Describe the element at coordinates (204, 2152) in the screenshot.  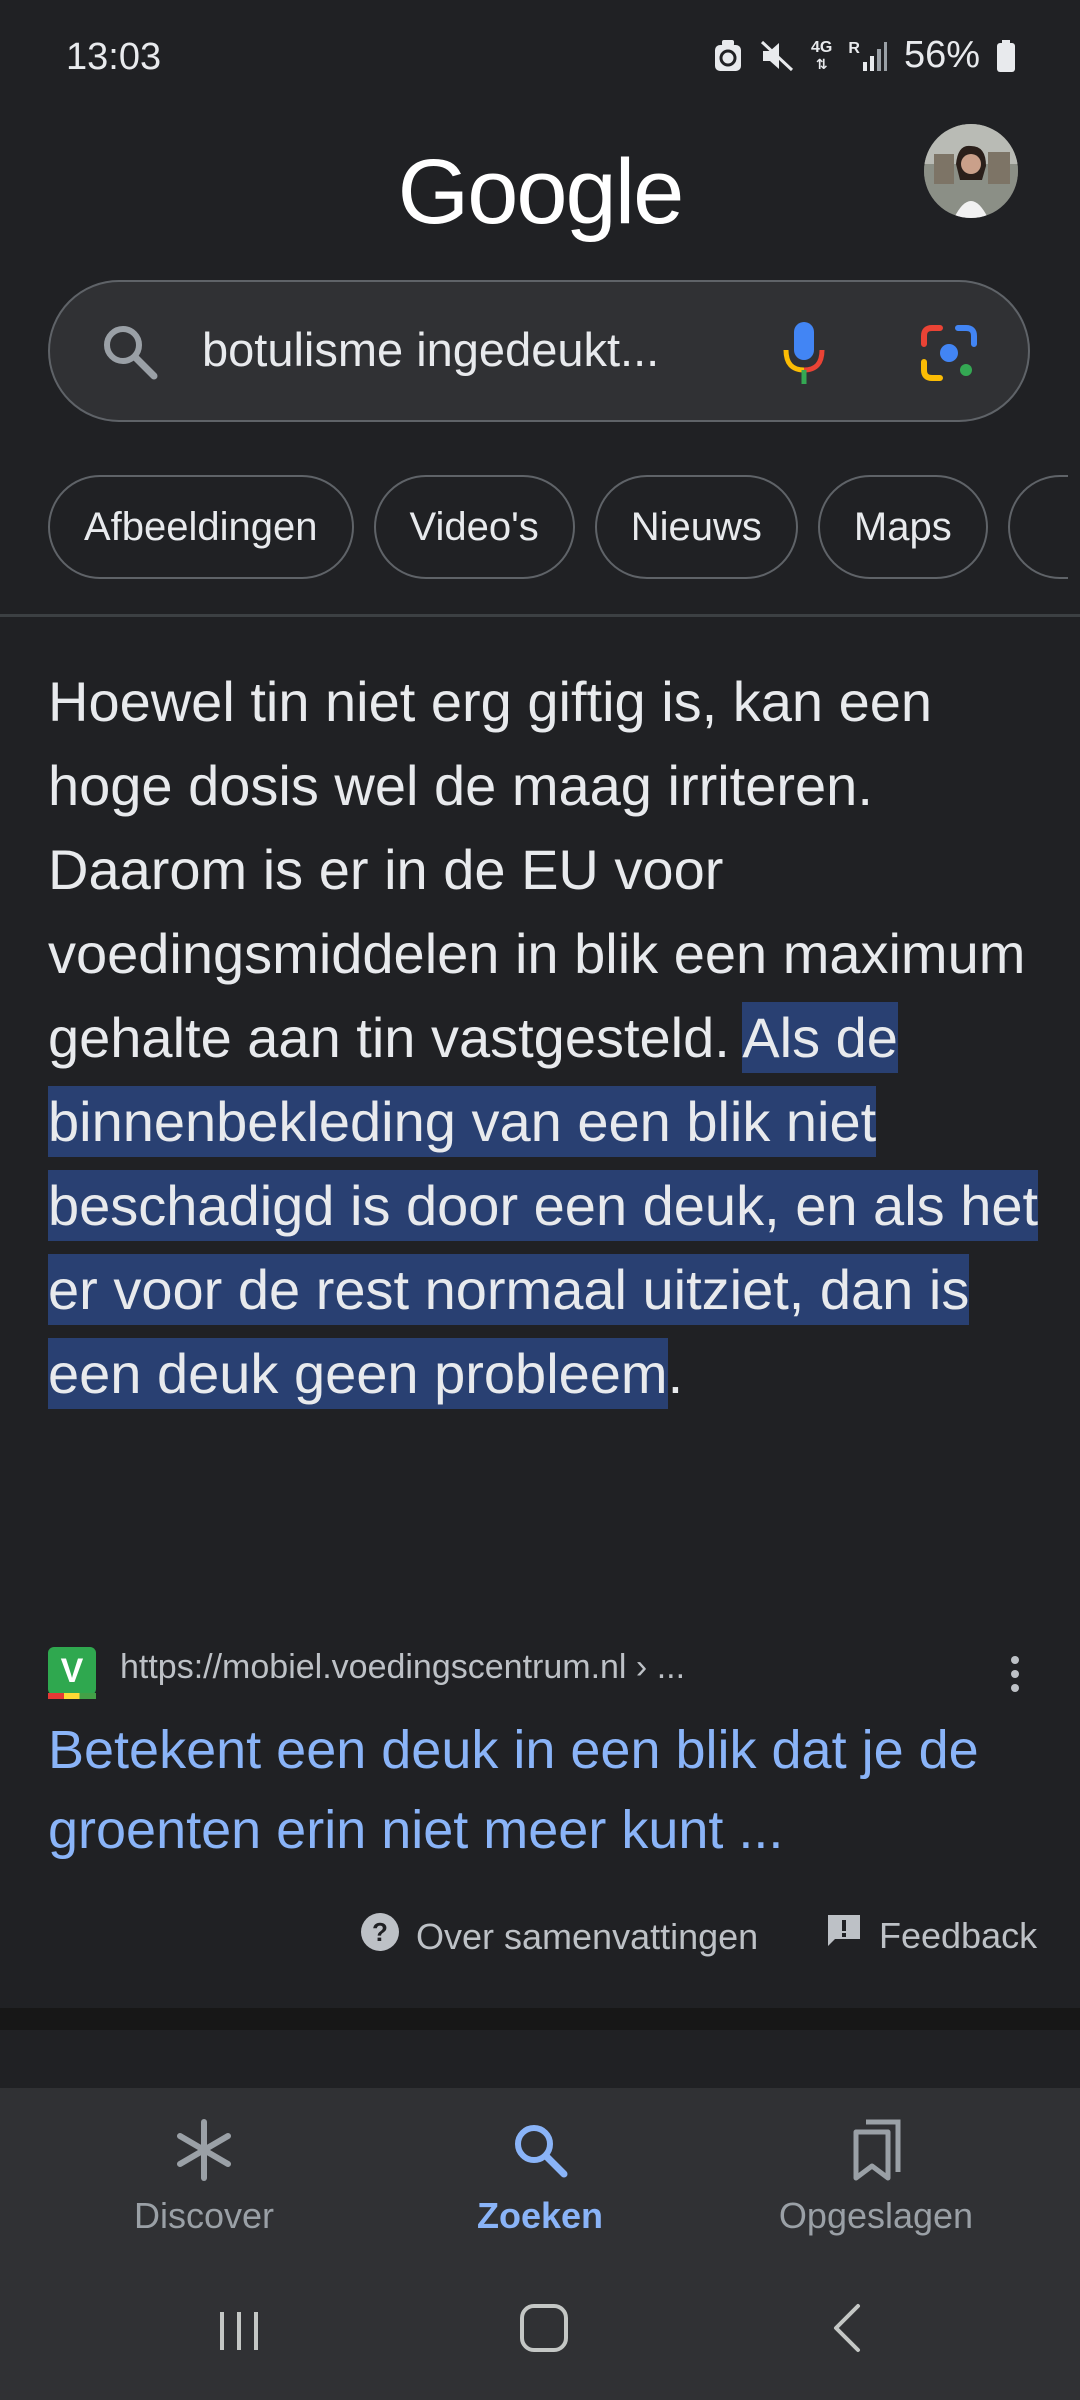
I see `asterisk-icon` at that location.